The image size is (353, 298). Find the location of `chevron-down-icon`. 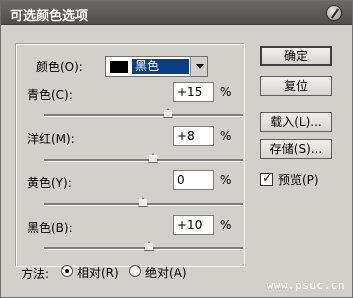

chevron-down-icon is located at coordinates (198, 66).